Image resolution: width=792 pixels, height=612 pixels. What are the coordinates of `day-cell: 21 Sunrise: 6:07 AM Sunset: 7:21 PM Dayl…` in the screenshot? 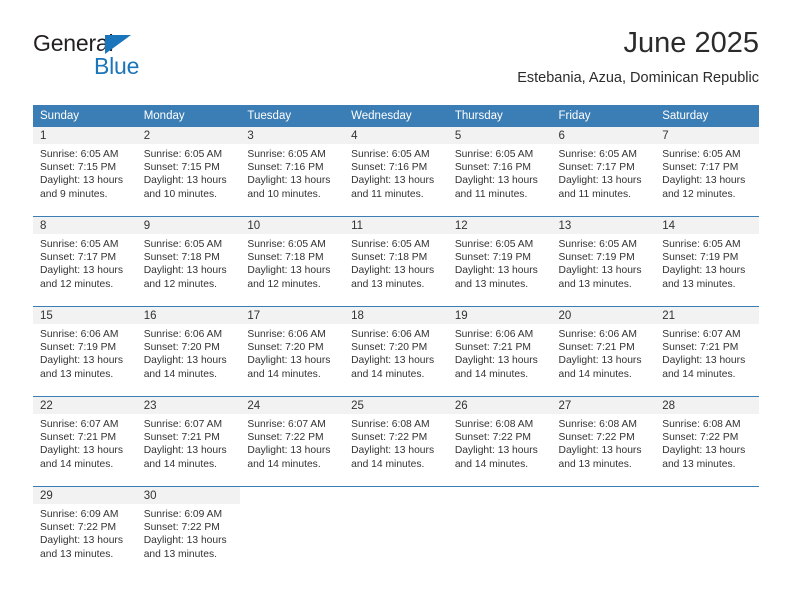 It's located at (707, 351).